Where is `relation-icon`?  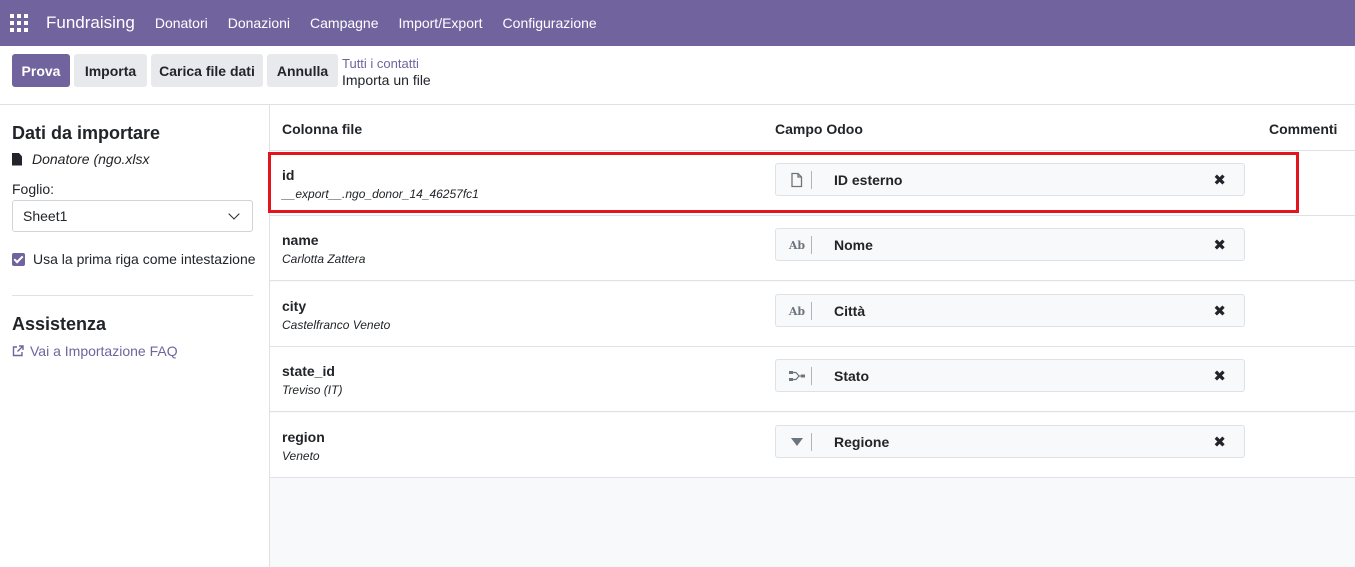 relation-icon is located at coordinates (797, 376).